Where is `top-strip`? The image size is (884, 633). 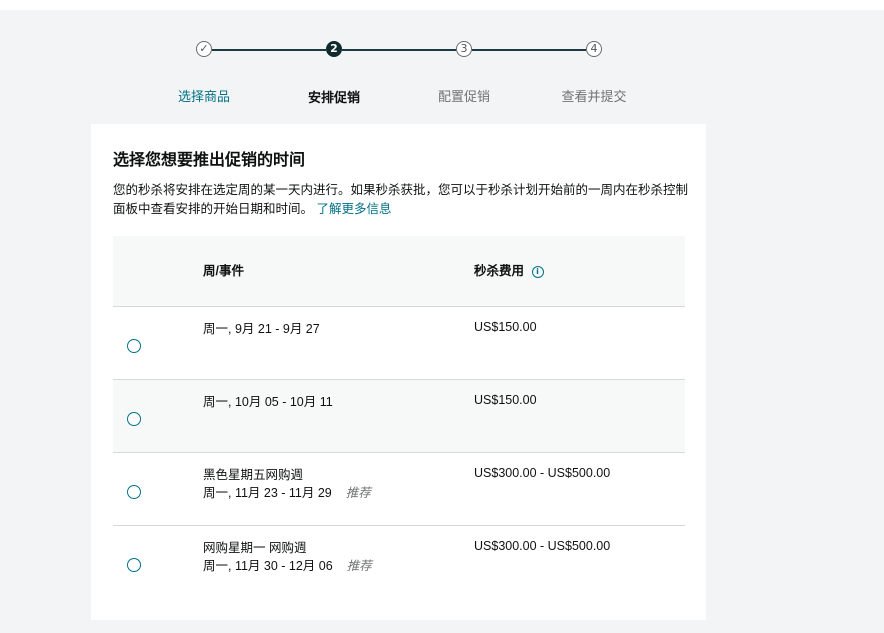 top-strip is located at coordinates (442, 5).